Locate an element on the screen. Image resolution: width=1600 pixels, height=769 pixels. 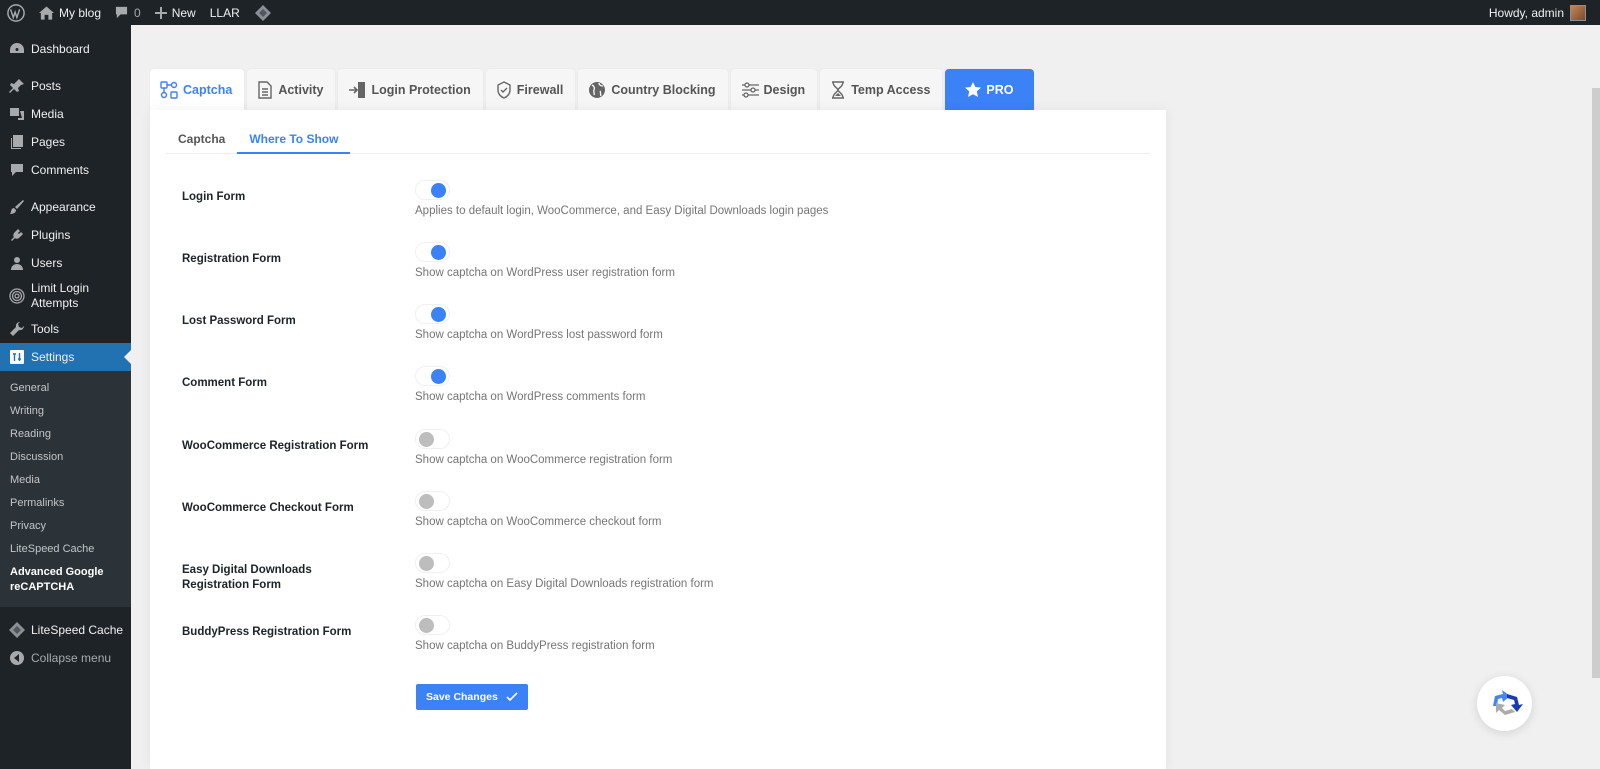
tab-label: Temp Access is located at coordinates (891, 89).